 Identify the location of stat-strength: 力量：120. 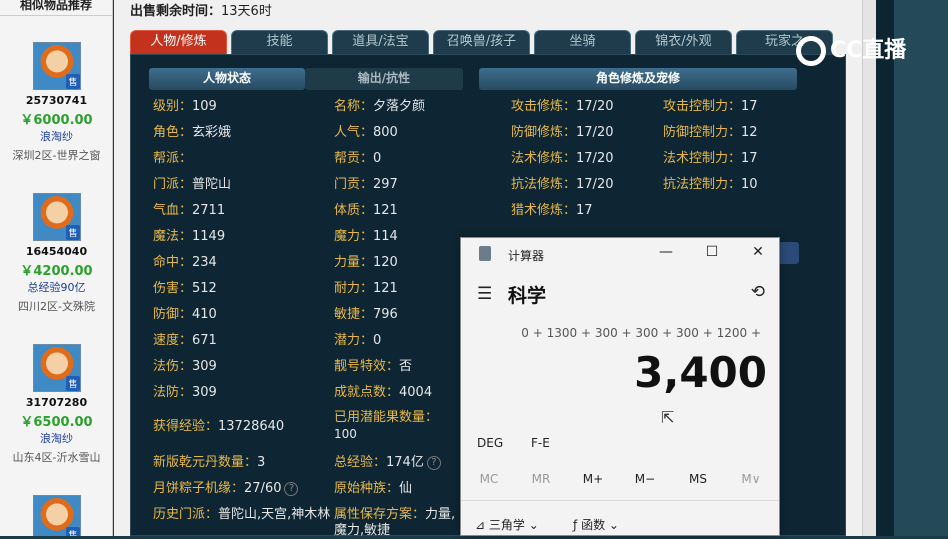
(366, 262).